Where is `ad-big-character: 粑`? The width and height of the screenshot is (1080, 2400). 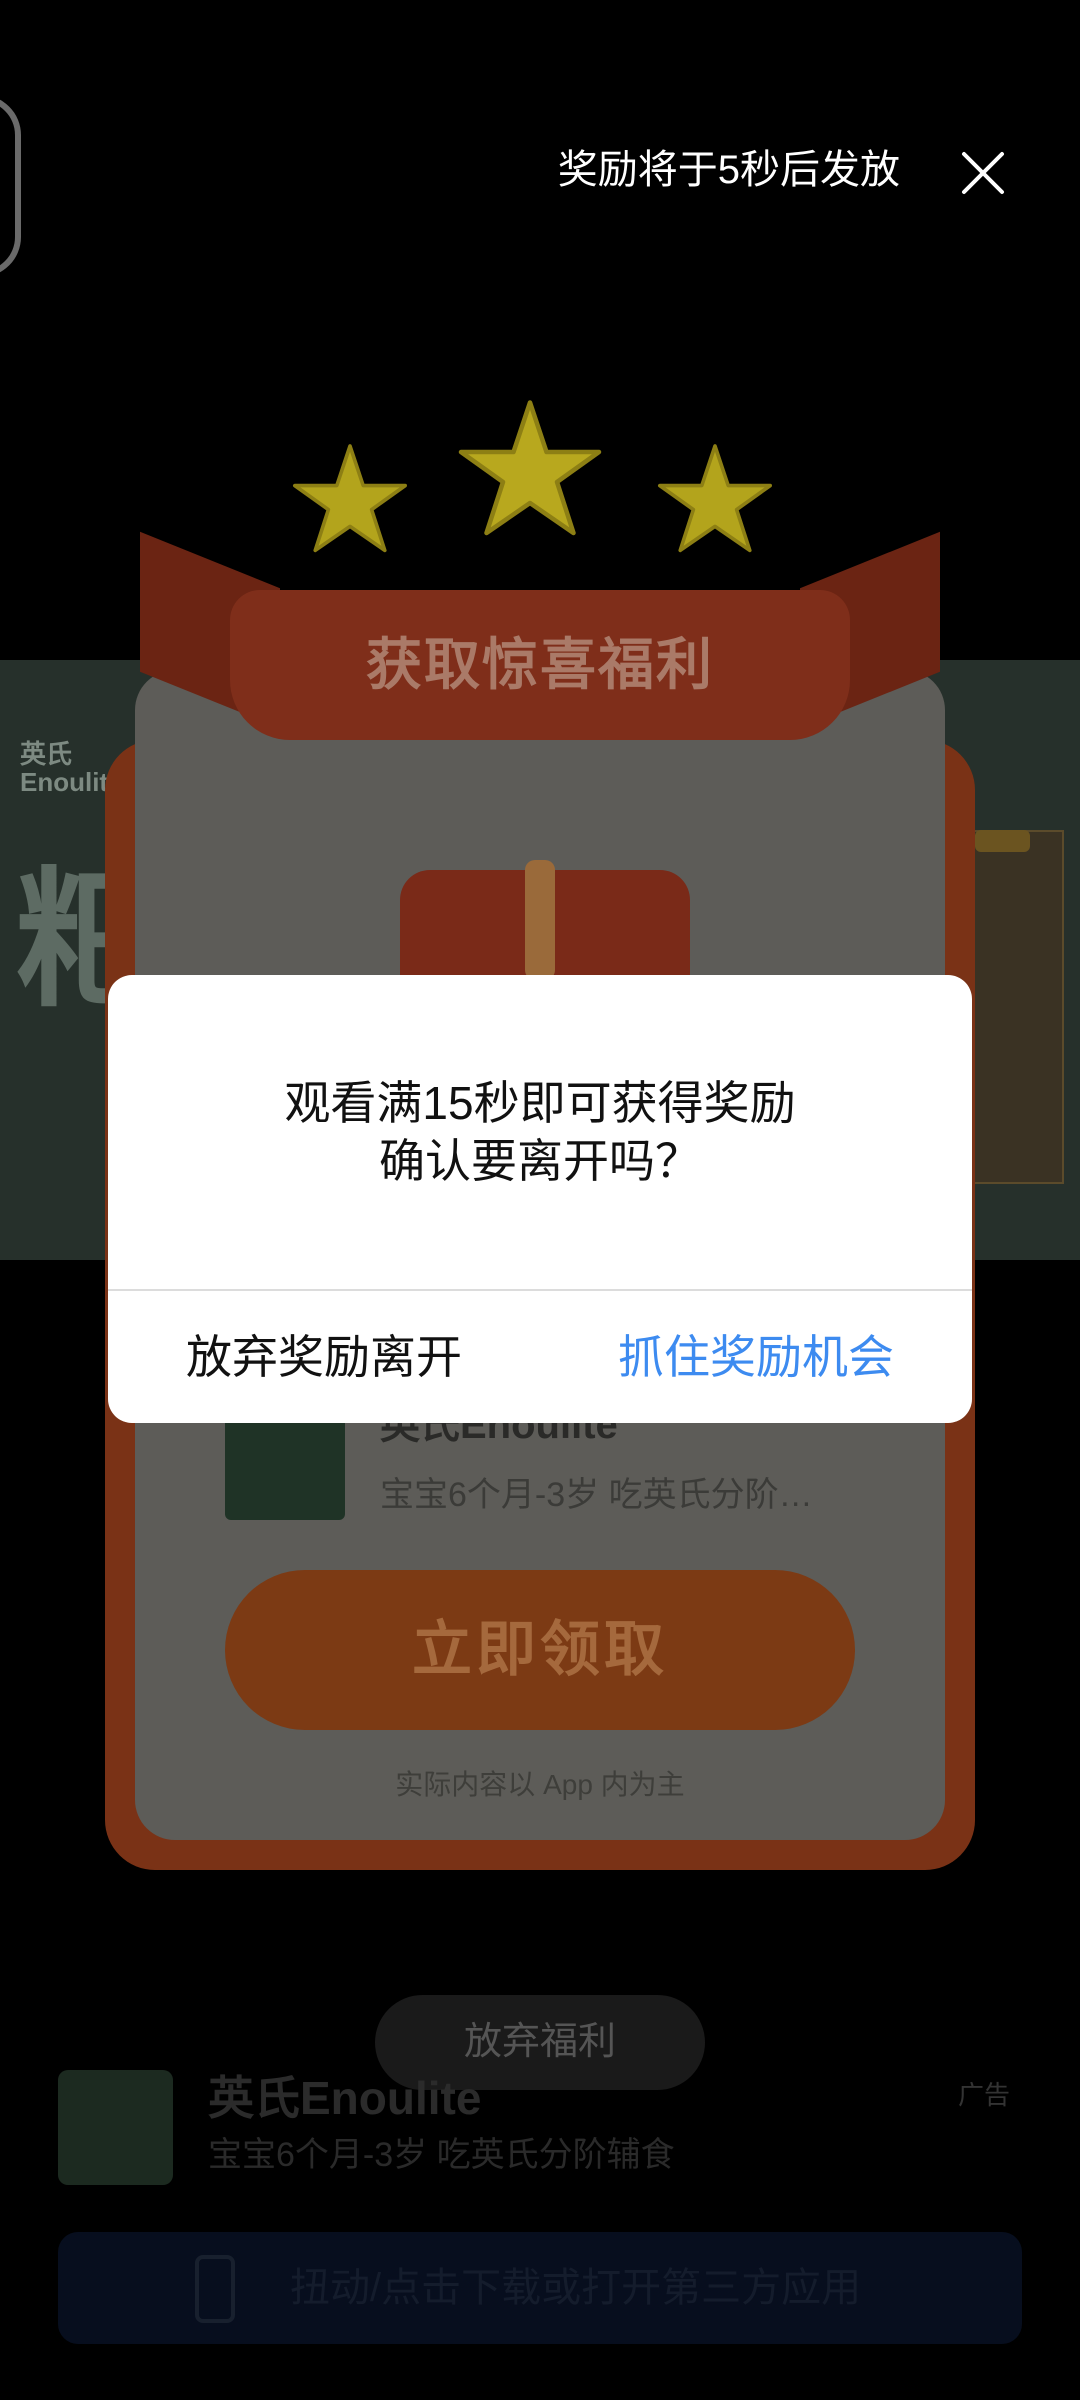 ad-big-character: 粑 is located at coordinates (90, 940).